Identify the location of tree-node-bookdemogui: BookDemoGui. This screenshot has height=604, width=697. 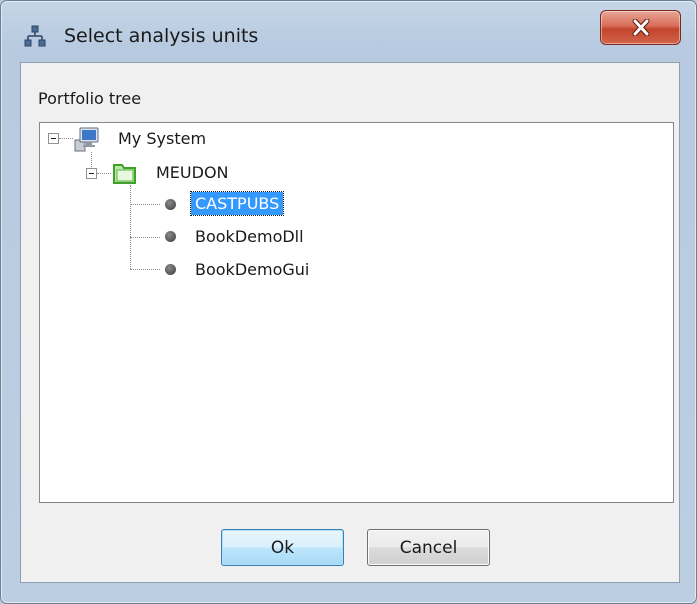
(252, 269).